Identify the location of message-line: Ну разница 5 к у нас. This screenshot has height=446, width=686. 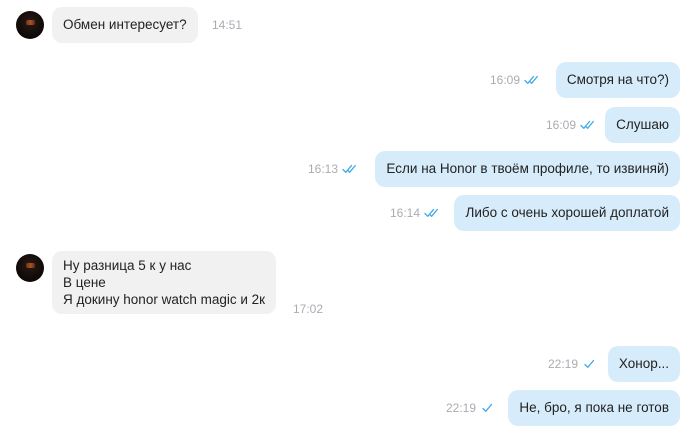
(127, 265).